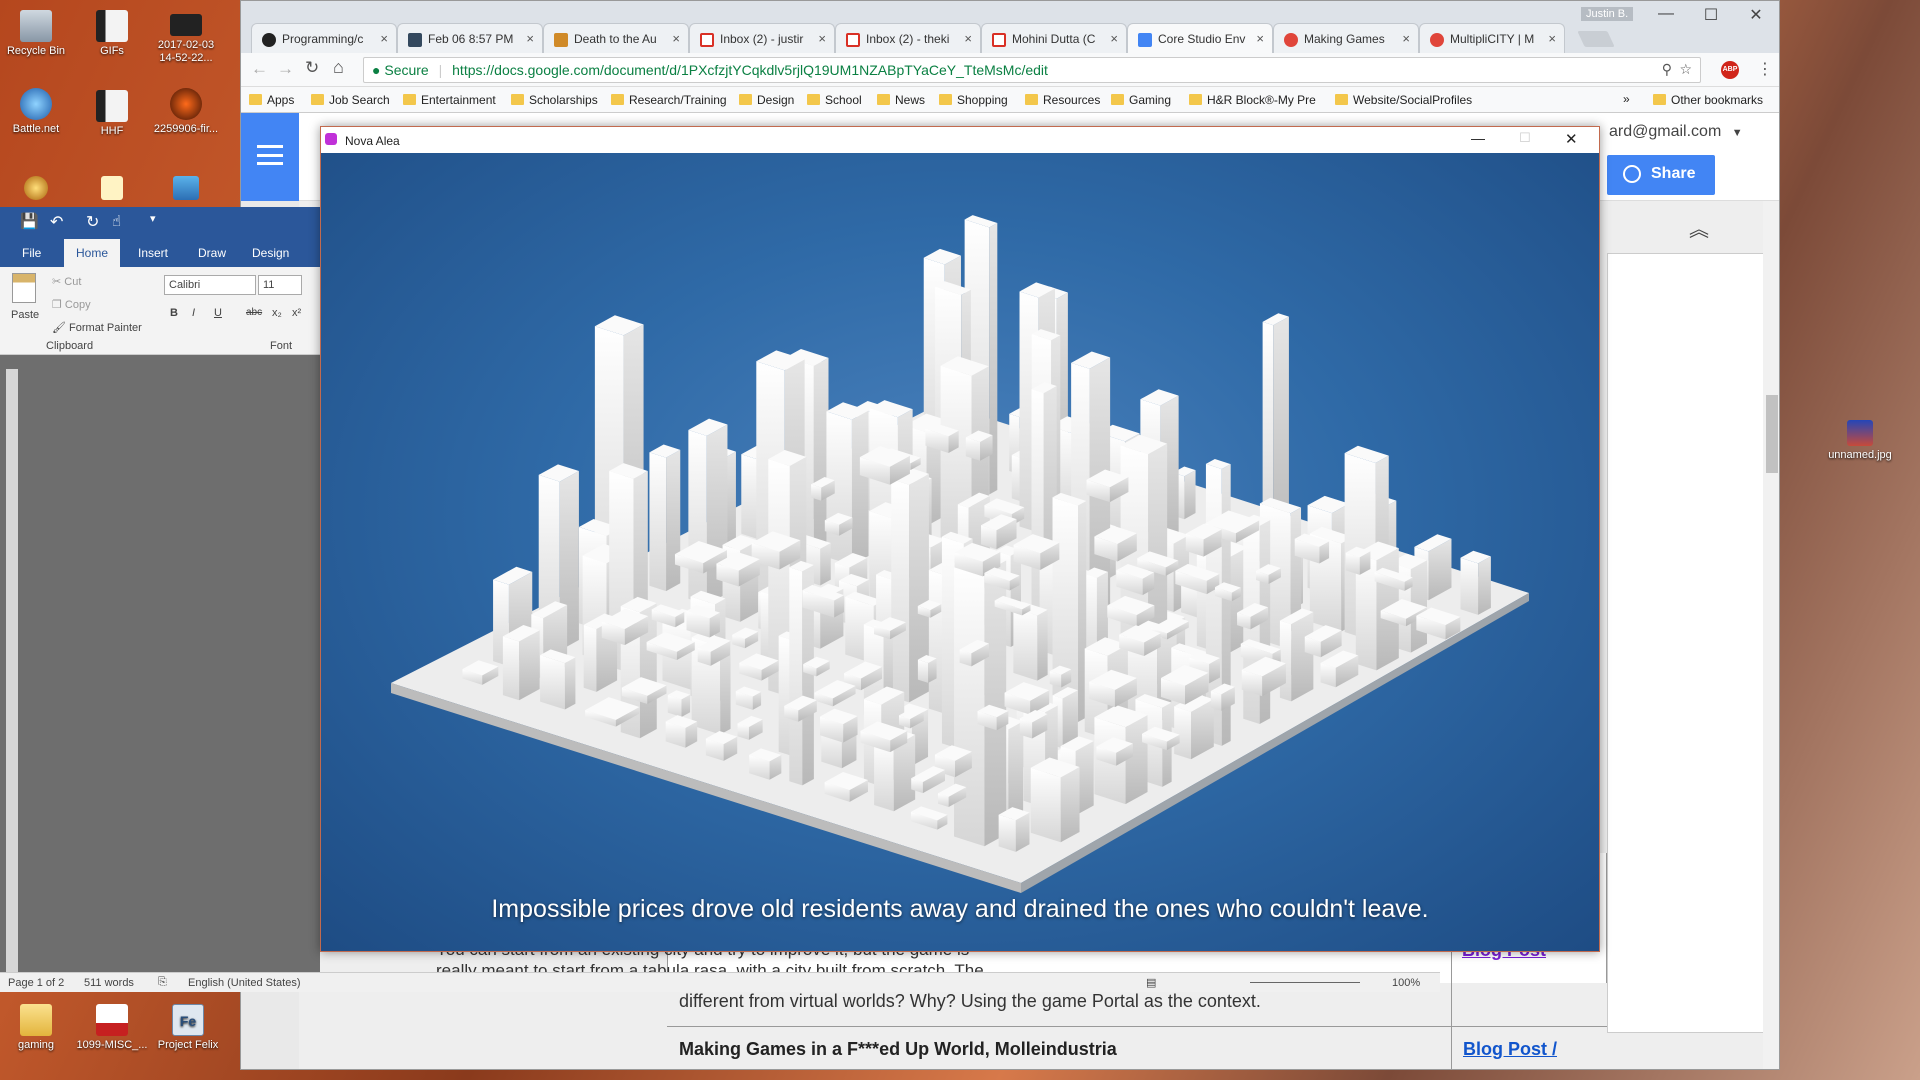  Describe the element at coordinates (1346, 38) in the screenshot. I see `tab-making-games: Making Games ×` at that location.